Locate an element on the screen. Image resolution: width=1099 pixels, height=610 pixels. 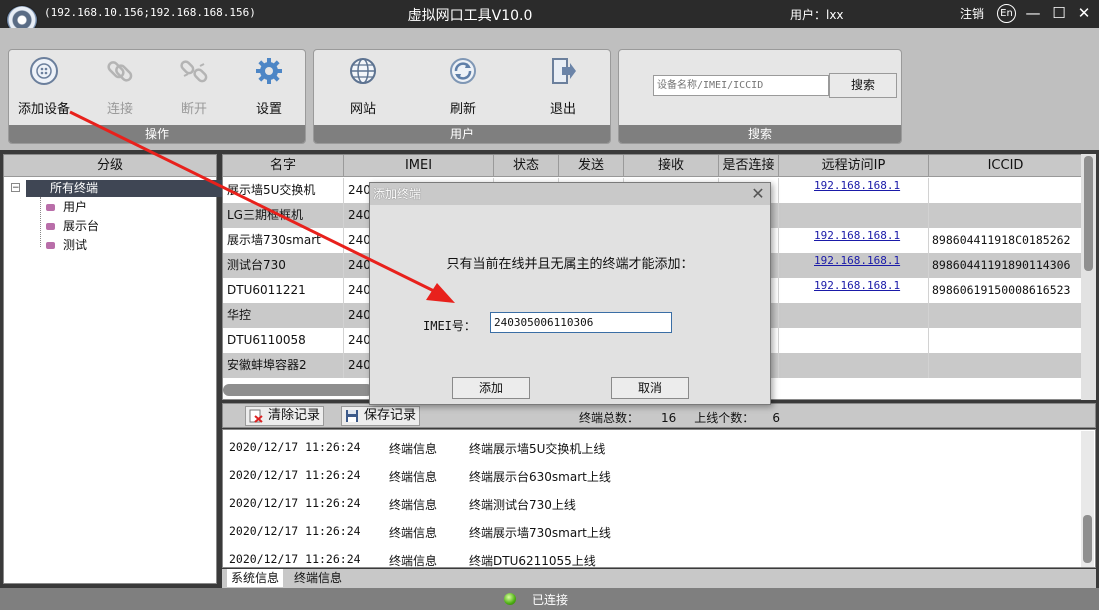
dialog-message: 只有当前在线并且无属主的终端才能添加： is located at coordinates (570, 264).